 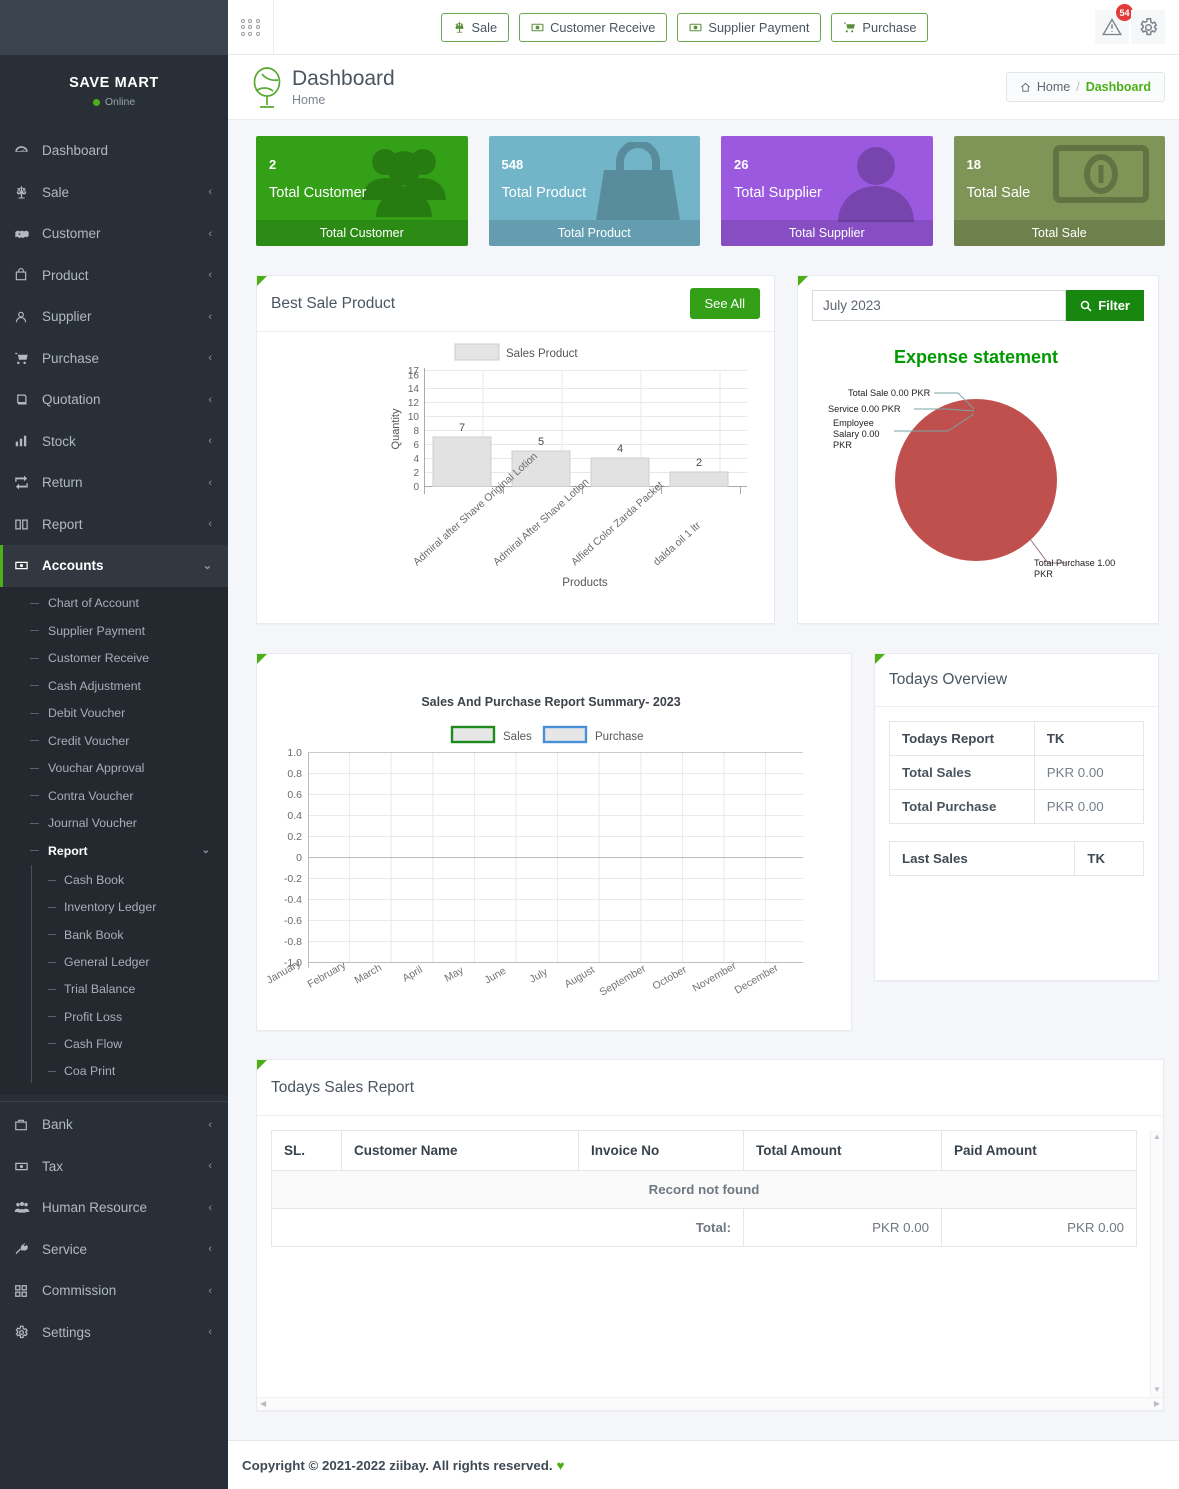 I want to click on sidebar-item-bank: Bank ‹, so click(x=114, y=1125).